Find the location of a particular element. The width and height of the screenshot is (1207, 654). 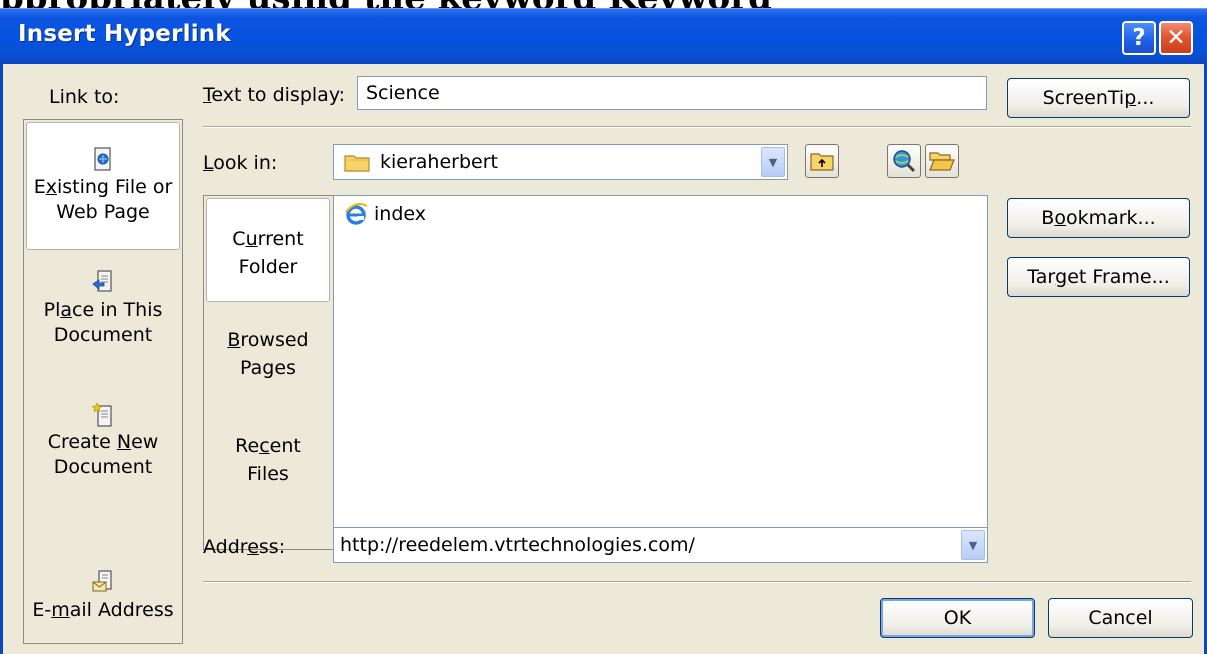

up-one-folder-button is located at coordinates (822, 161).